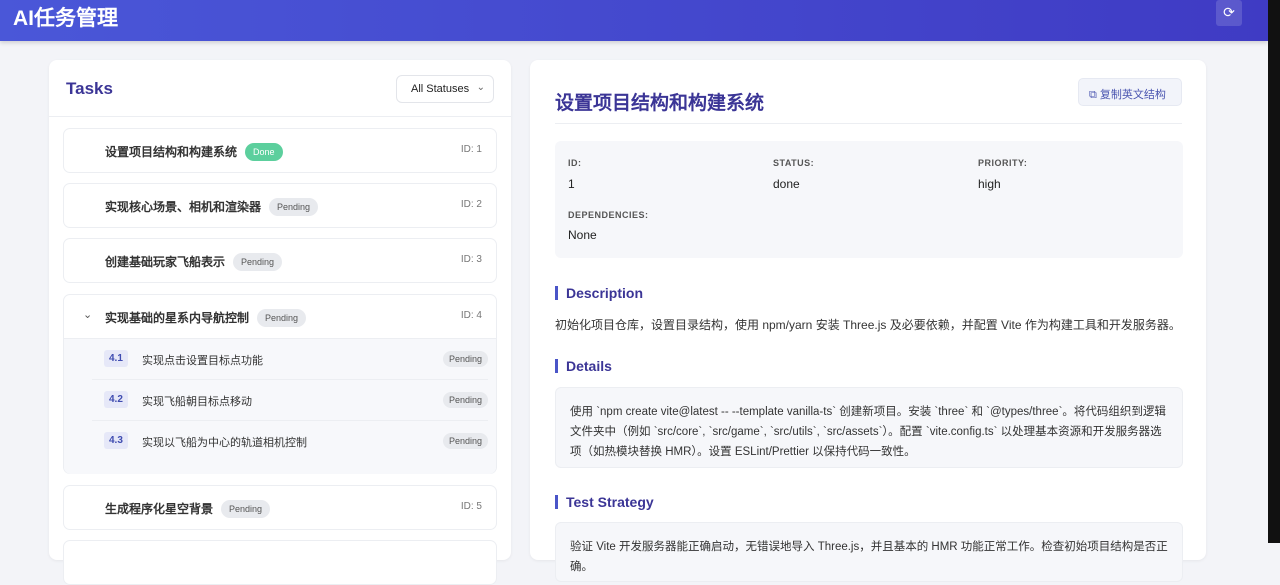 Image resolution: width=1280 pixels, height=585 pixels. I want to click on task-item: 实现核心场景、相机和渲染器 Pending ID: 2, so click(280, 205).